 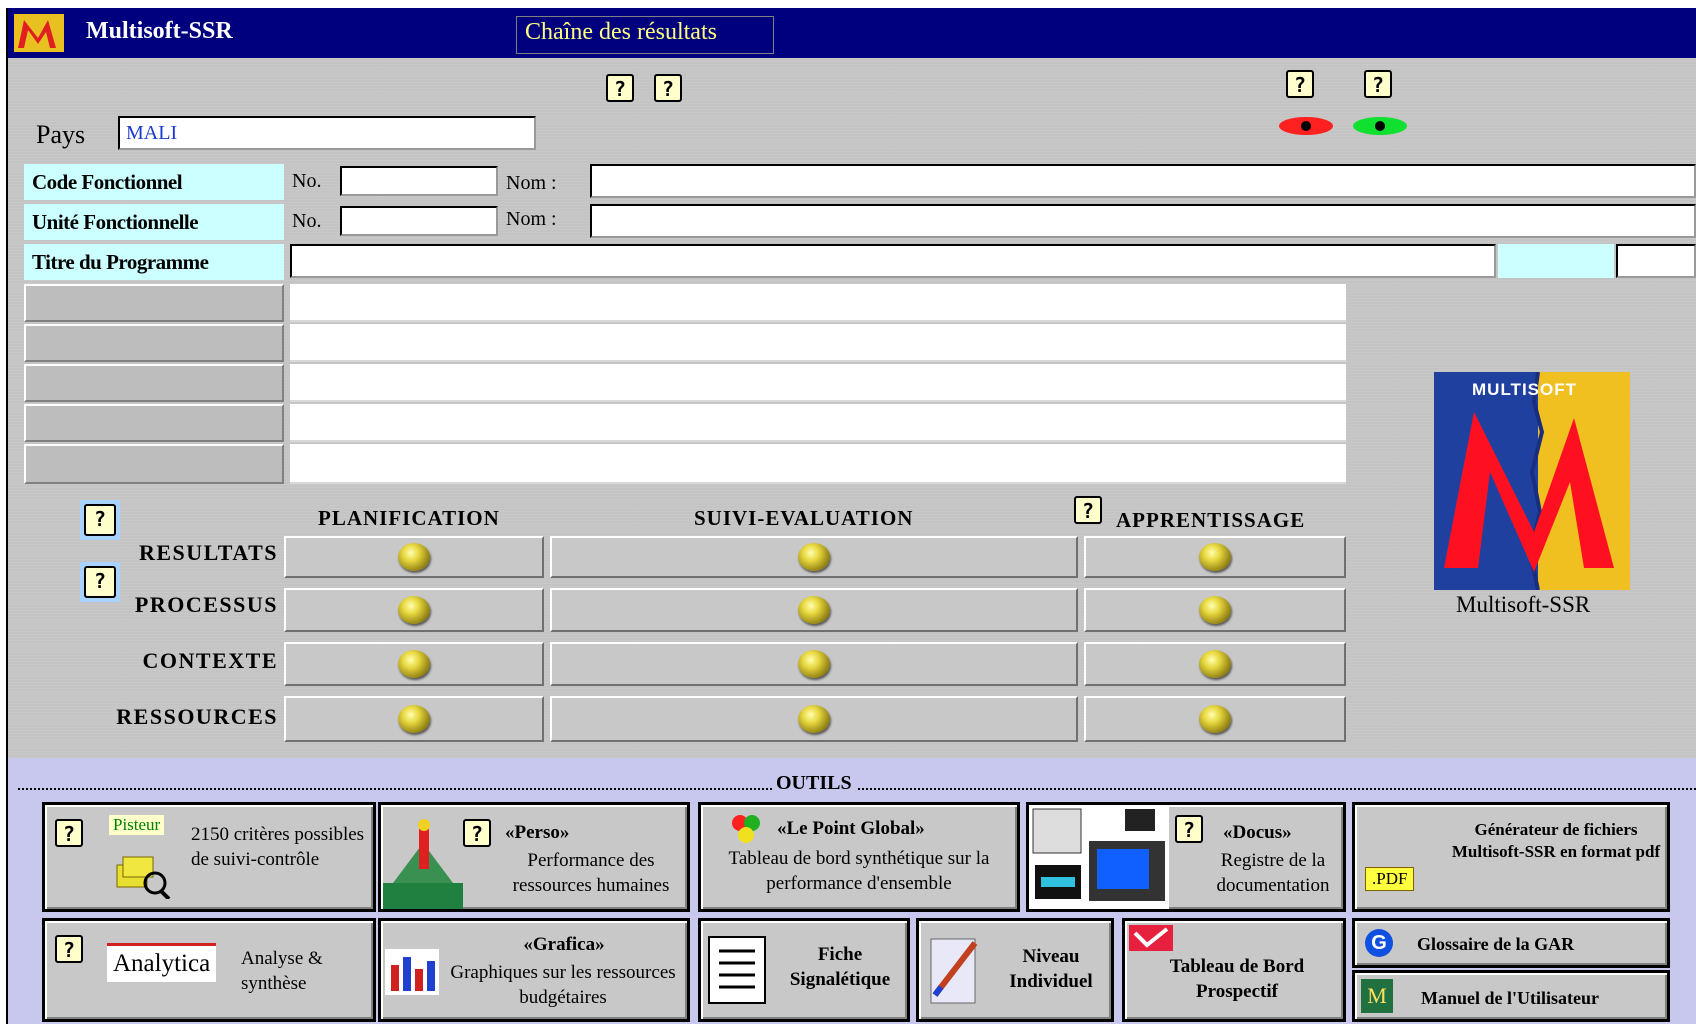 I want to click on niveau-text: Niveau Individuel, so click(x=1051, y=969).